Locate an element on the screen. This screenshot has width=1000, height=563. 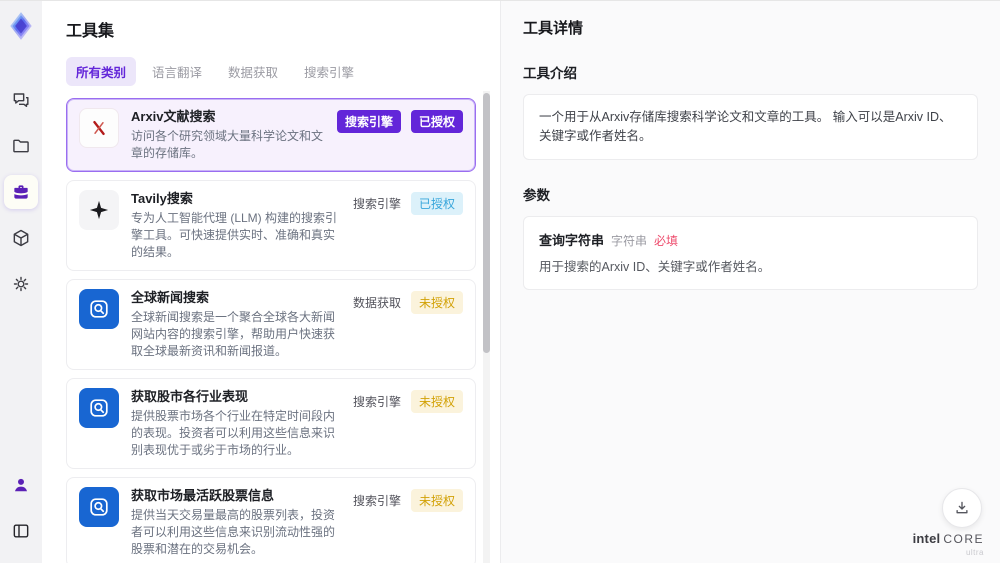
list-scrollbar is located at coordinates (486, 327).